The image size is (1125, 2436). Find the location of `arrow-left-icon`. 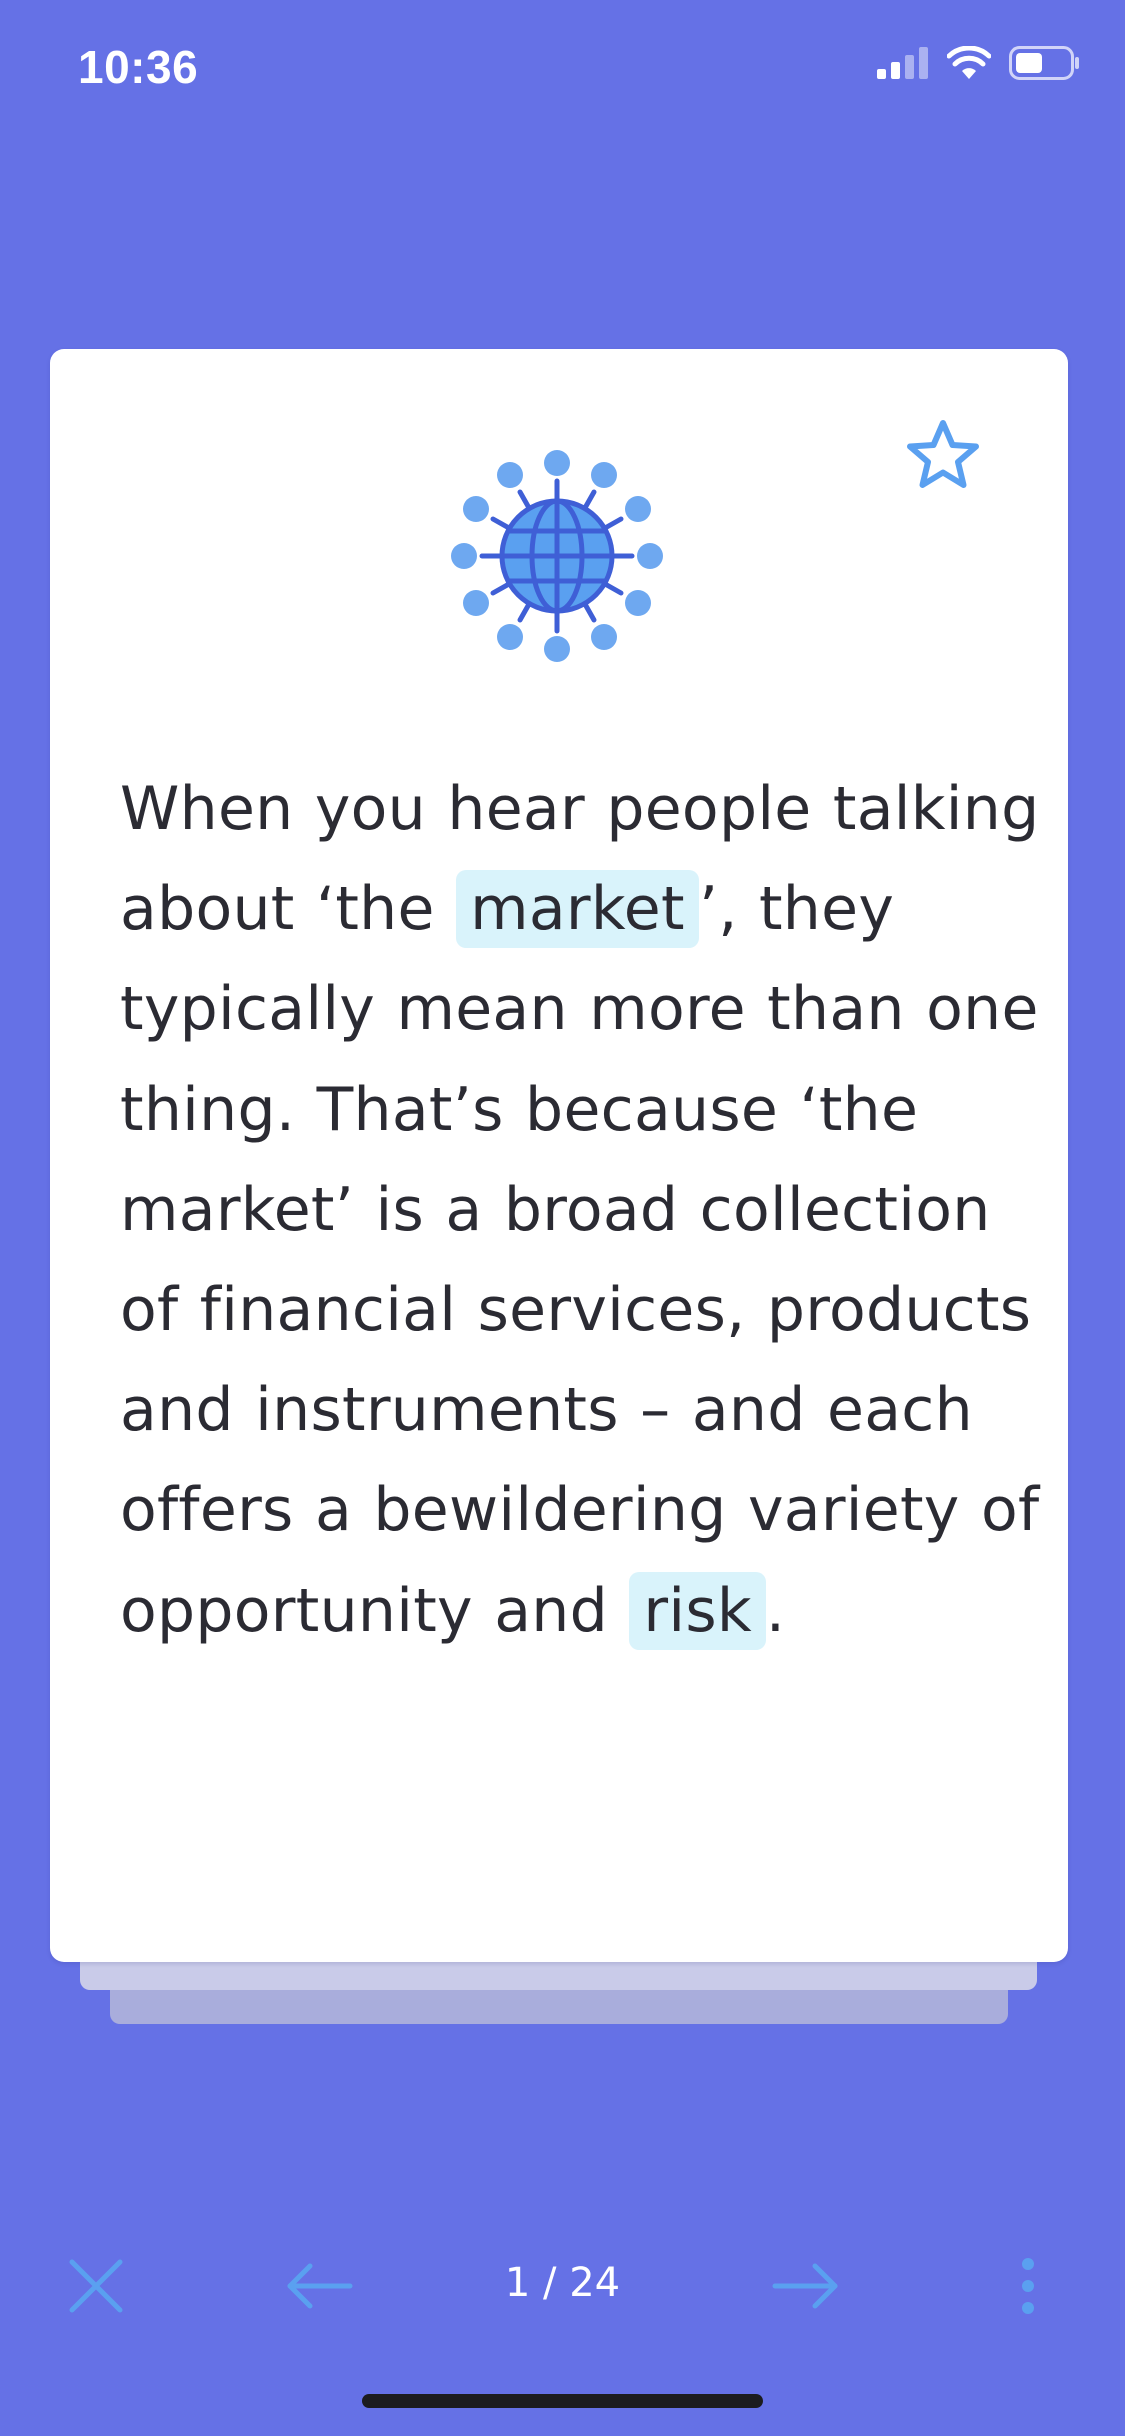

arrow-left-icon is located at coordinates (320, 2286).